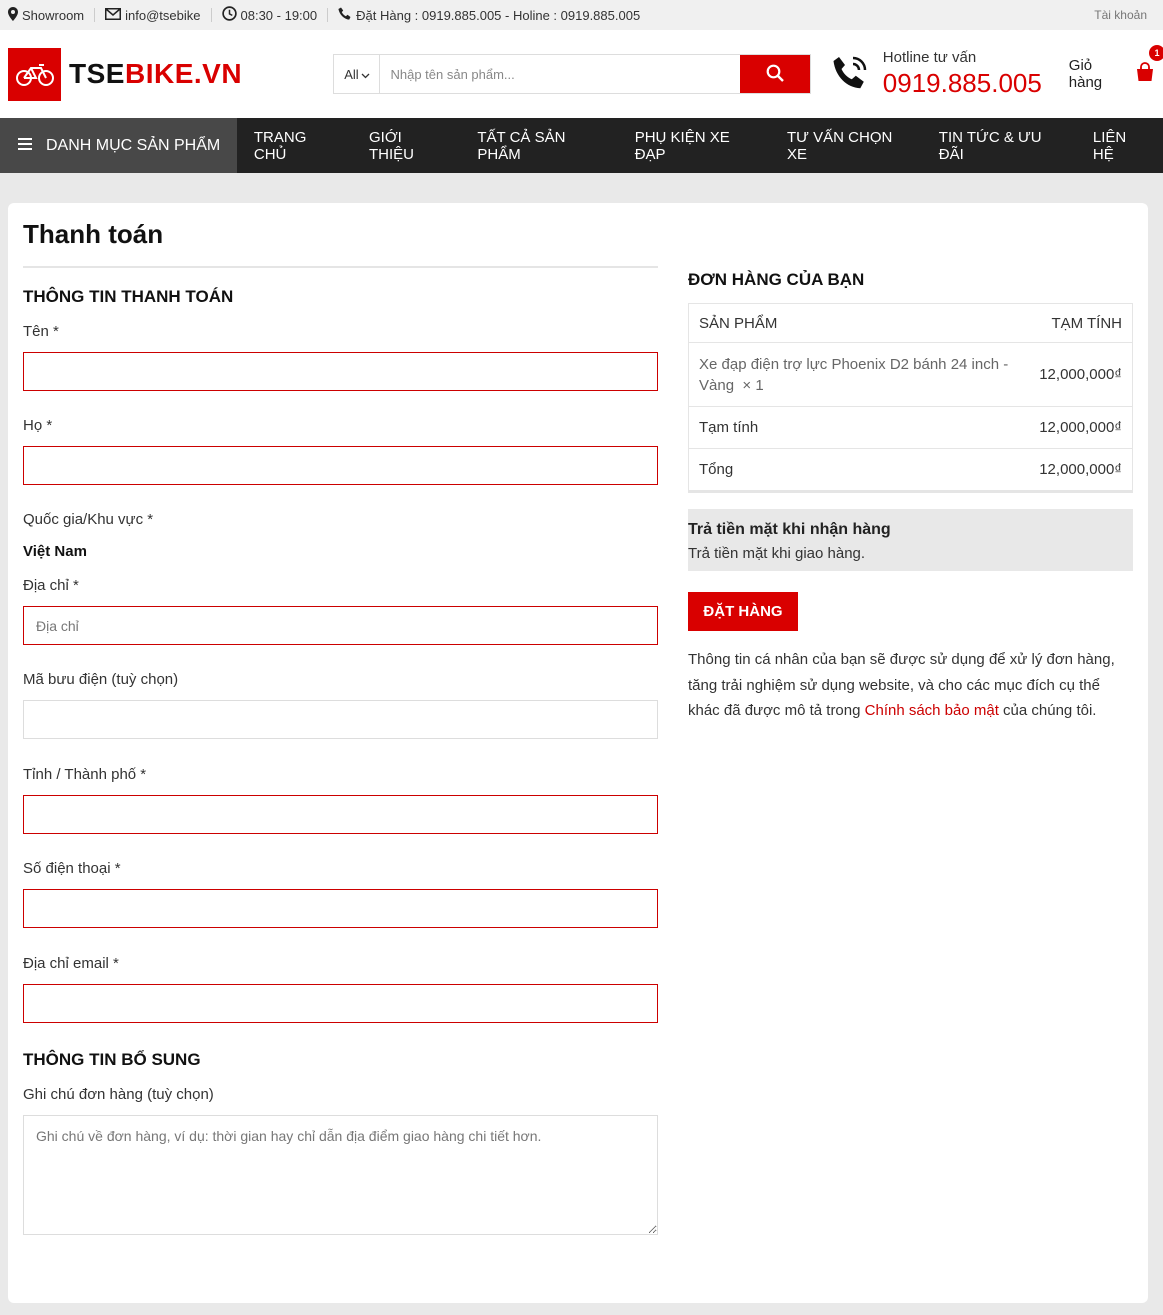 The image size is (1163, 1315). I want to click on shopping-bag-icon, so click(1145, 74).